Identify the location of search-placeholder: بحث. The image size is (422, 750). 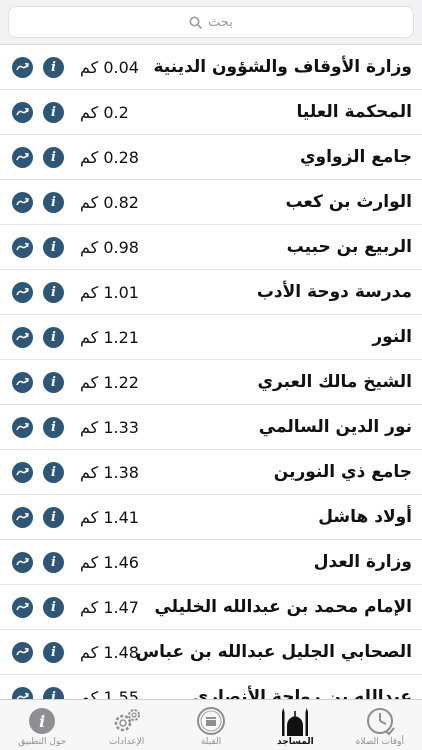
(220, 22).